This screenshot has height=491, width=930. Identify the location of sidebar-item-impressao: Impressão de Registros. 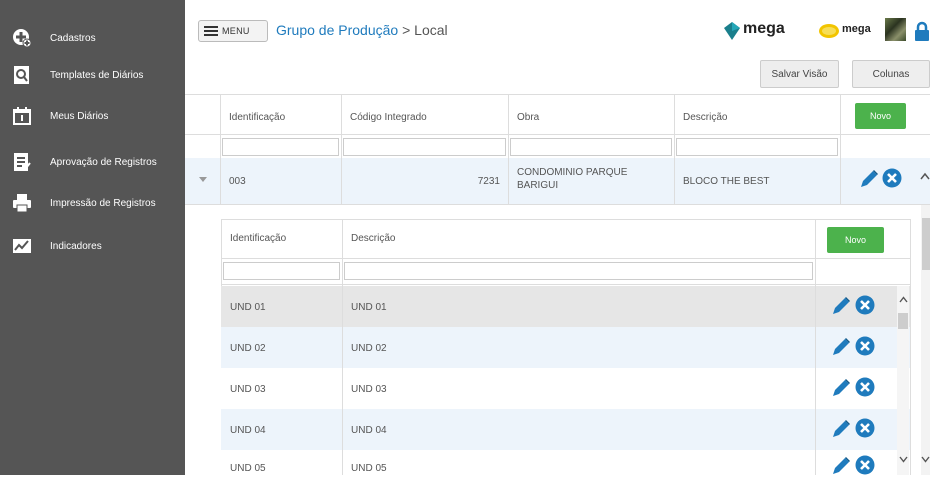
(92, 203).